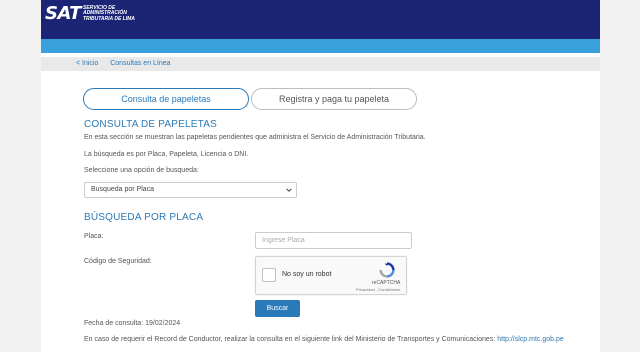 Image resolution: width=640 pixels, height=352 pixels. I want to click on recaptcha-links: Privacidad - Condiciones, so click(378, 289).